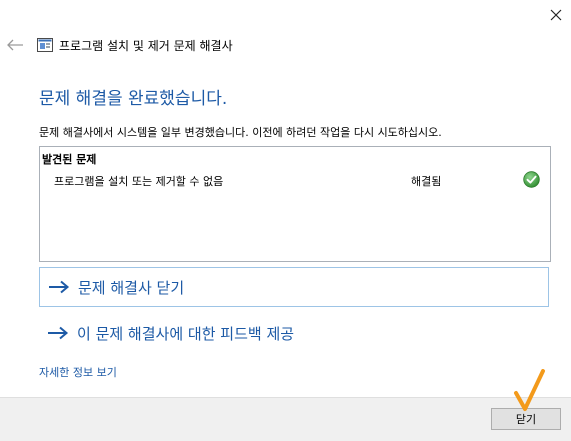  What do you see at coordinates (131, 287) in the screenshot?
I see `close-troubleshooter-label: 문제 해결사 닫기` at bounding box center [131, 287].